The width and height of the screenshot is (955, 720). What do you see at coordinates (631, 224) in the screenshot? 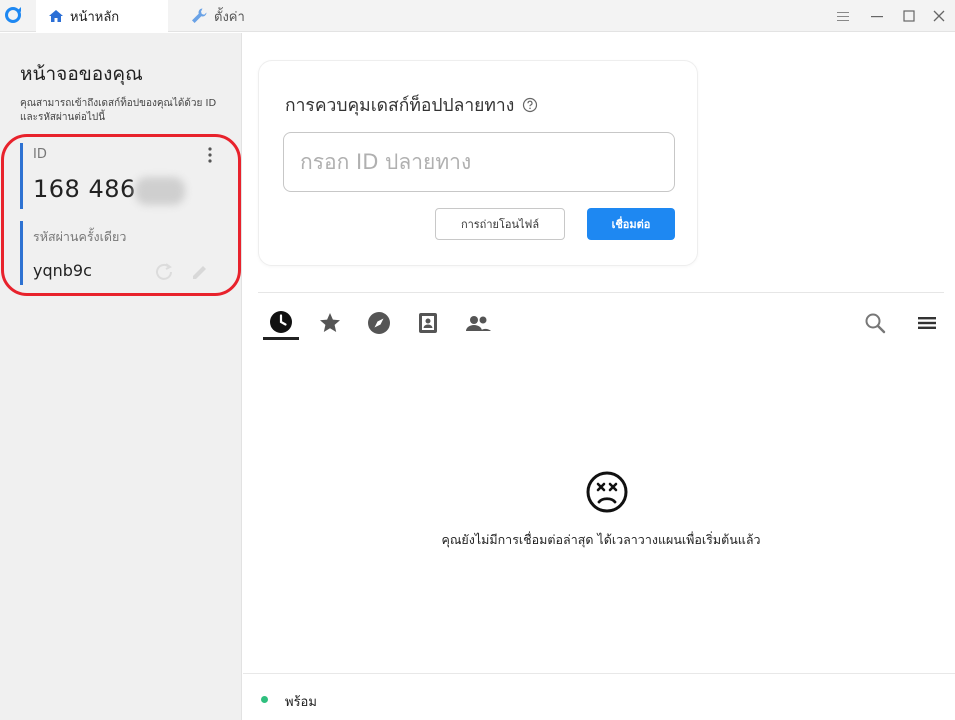
I see `connect-button: เชื่อมต่อ` at bounding box center [631, 224].